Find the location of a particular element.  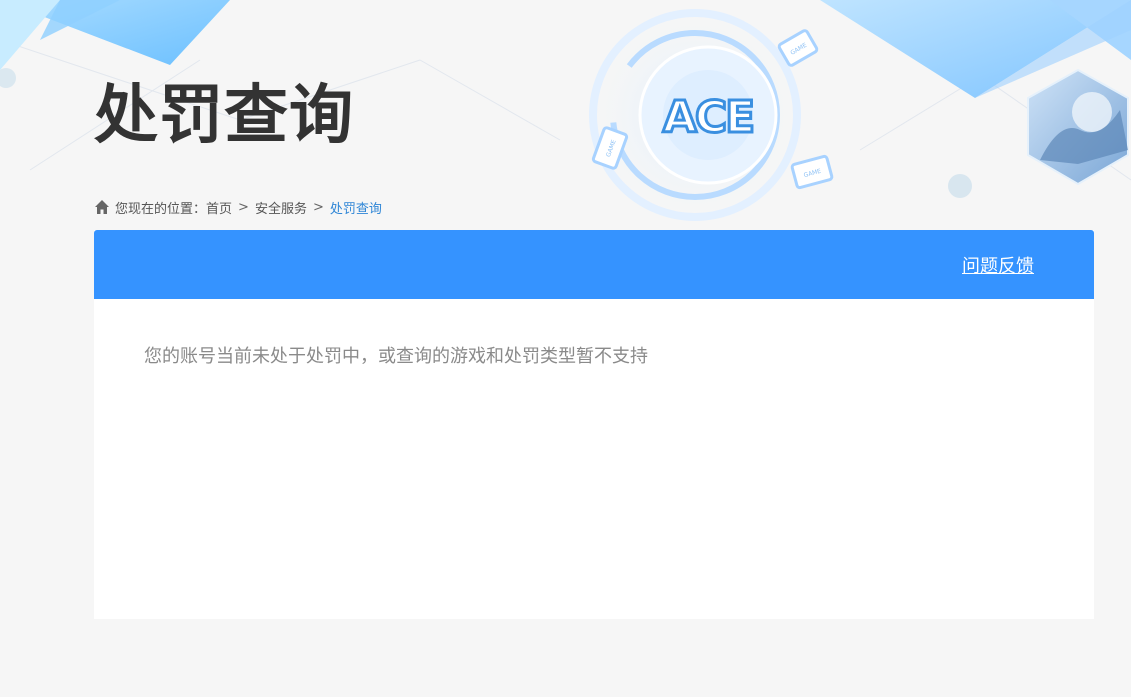

breadcrumb-security-link: 安全服务 is located at coordinates (281, 207).